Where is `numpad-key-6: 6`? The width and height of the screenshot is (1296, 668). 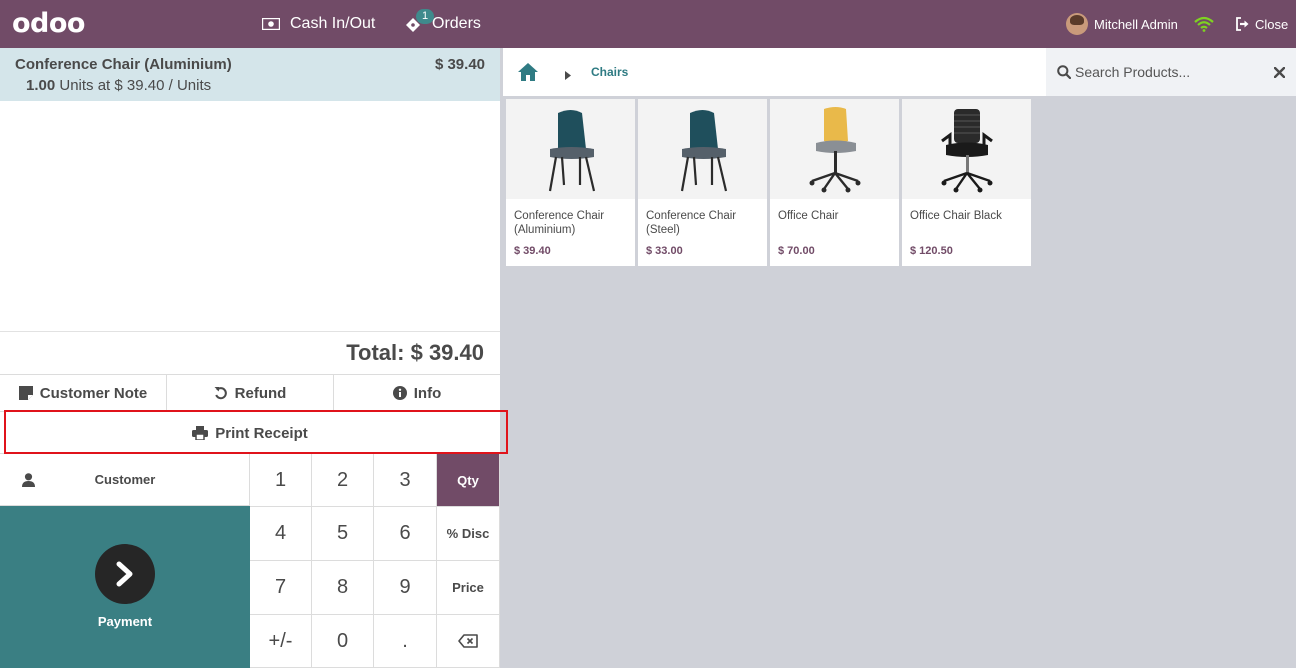
numpad-key-6: 6 is located at coordinates (405, 534).